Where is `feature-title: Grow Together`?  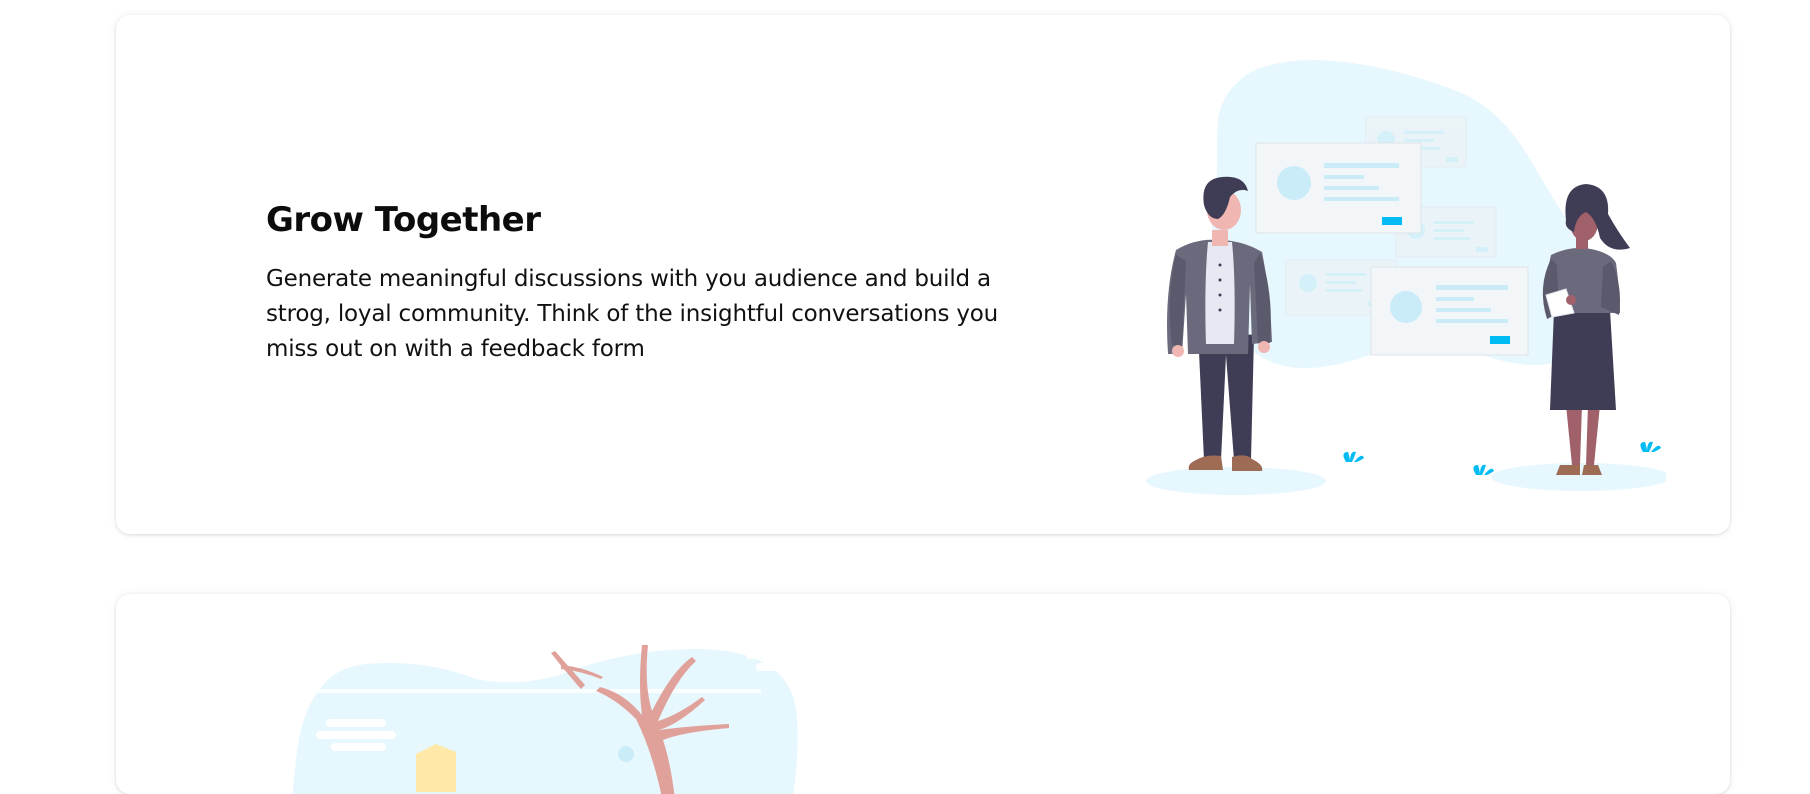 feature-title: Grow Together is located at coordinates (403, 220).